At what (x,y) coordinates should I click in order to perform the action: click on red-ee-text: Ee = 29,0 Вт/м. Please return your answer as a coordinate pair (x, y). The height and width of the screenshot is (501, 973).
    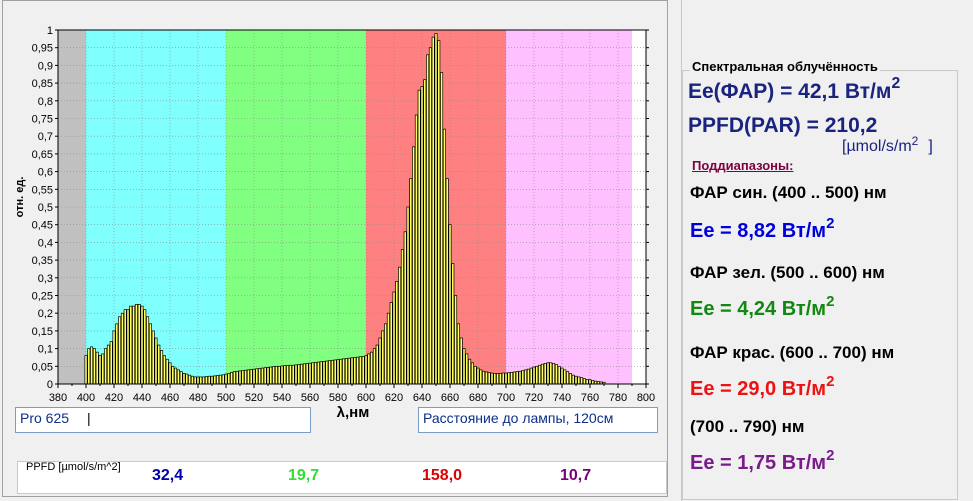
    Looking at the image, I should click on (758, 389).